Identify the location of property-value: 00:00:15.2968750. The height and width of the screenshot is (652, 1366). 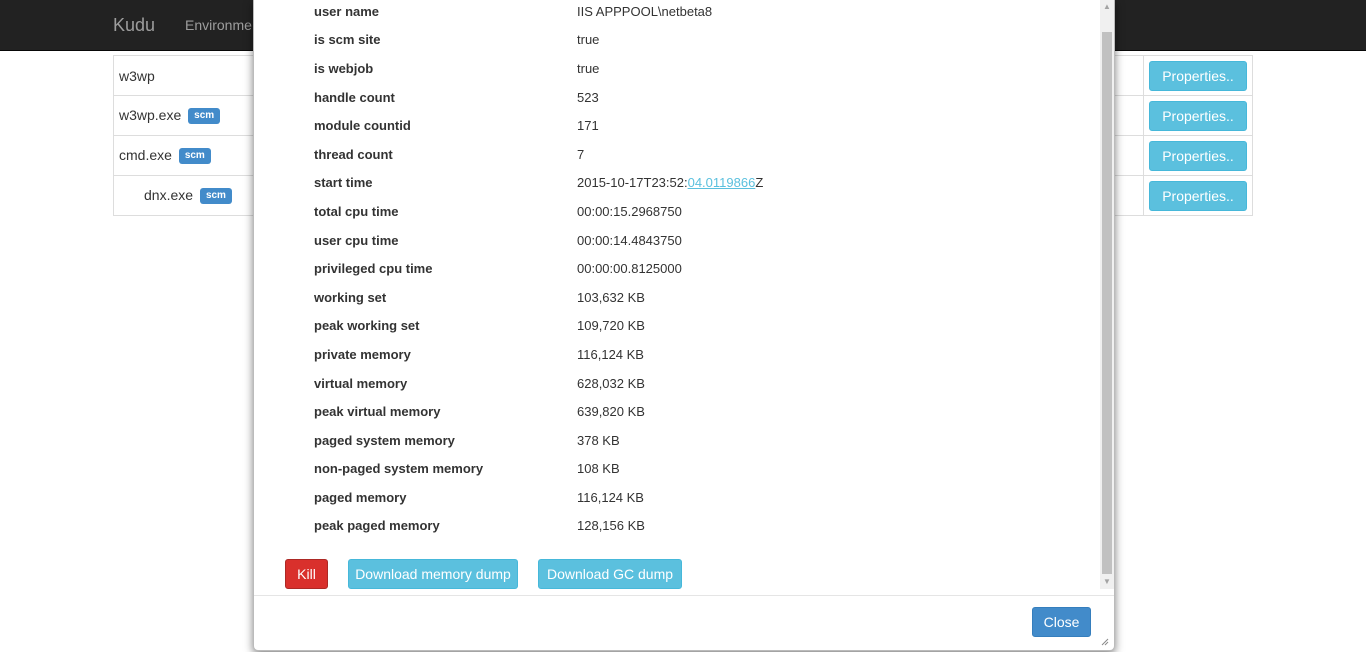
(629, 211).